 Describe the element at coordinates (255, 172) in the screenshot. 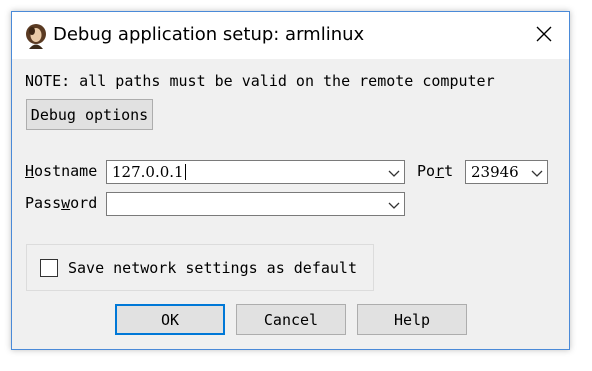

I see `hostname-combo: 127.0.0.1` at that location.